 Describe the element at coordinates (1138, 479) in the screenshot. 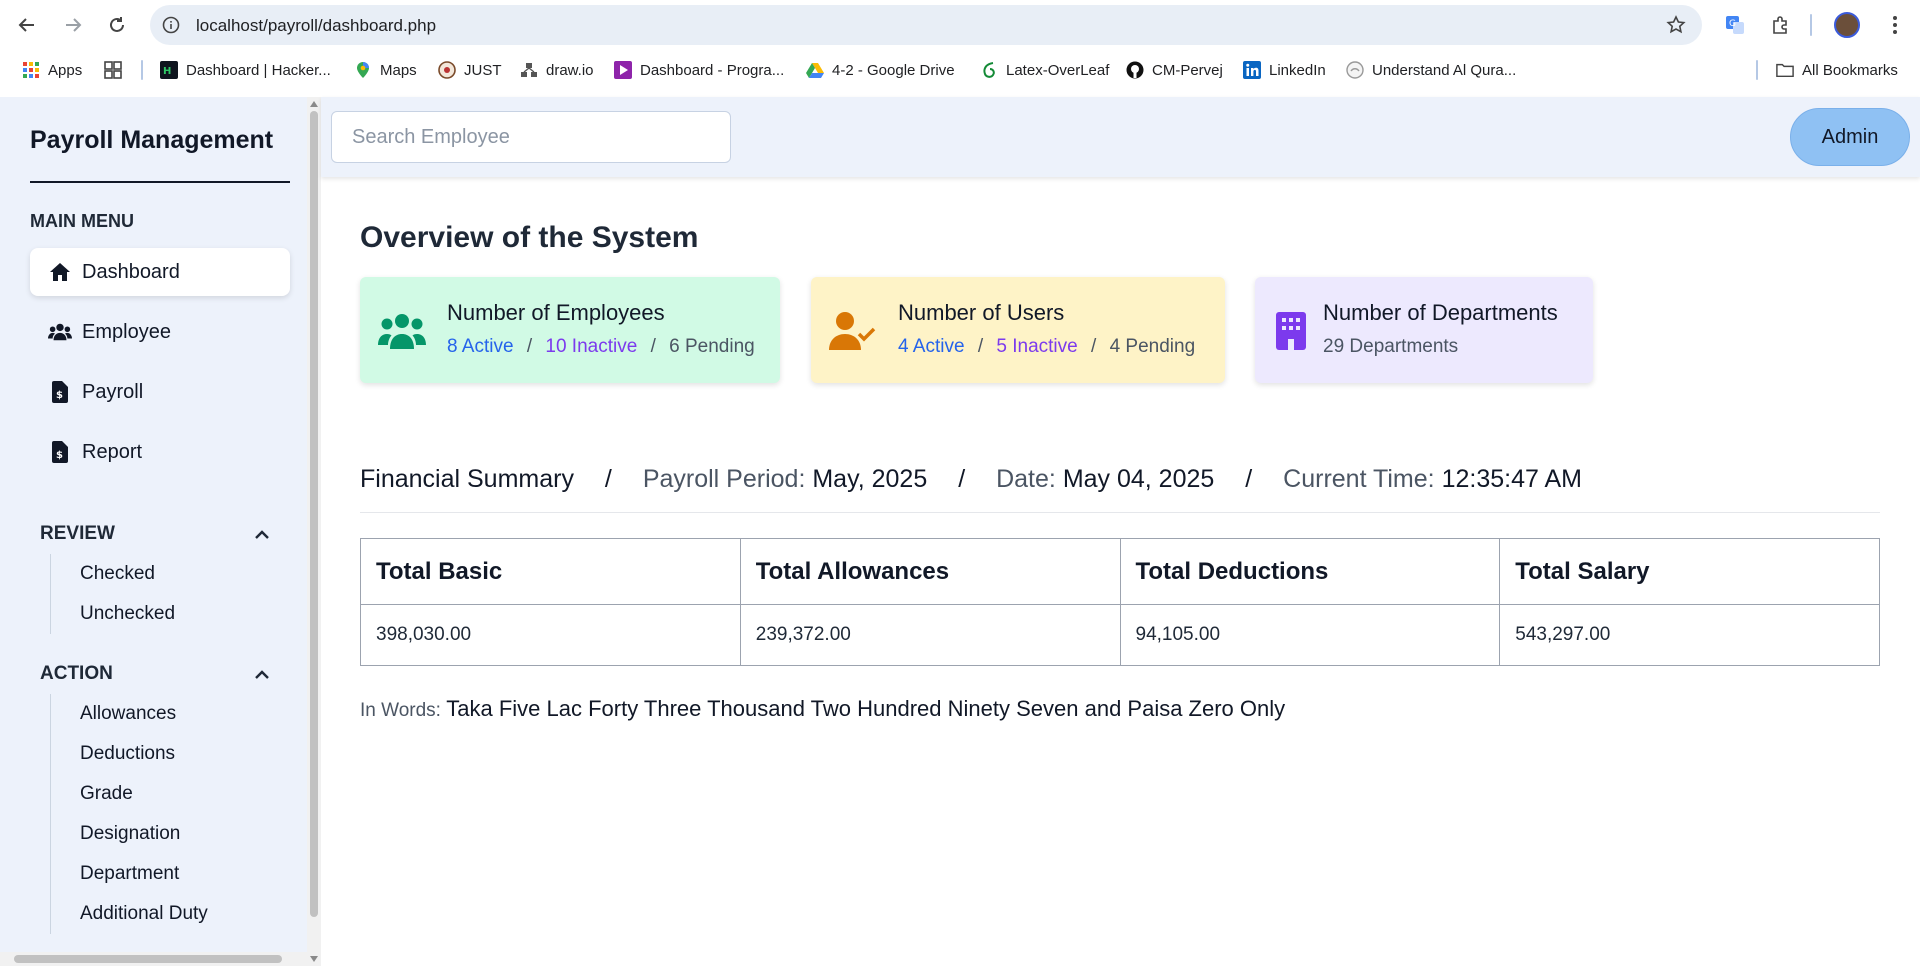

I see `date-value: May 04, 2025` at that location.